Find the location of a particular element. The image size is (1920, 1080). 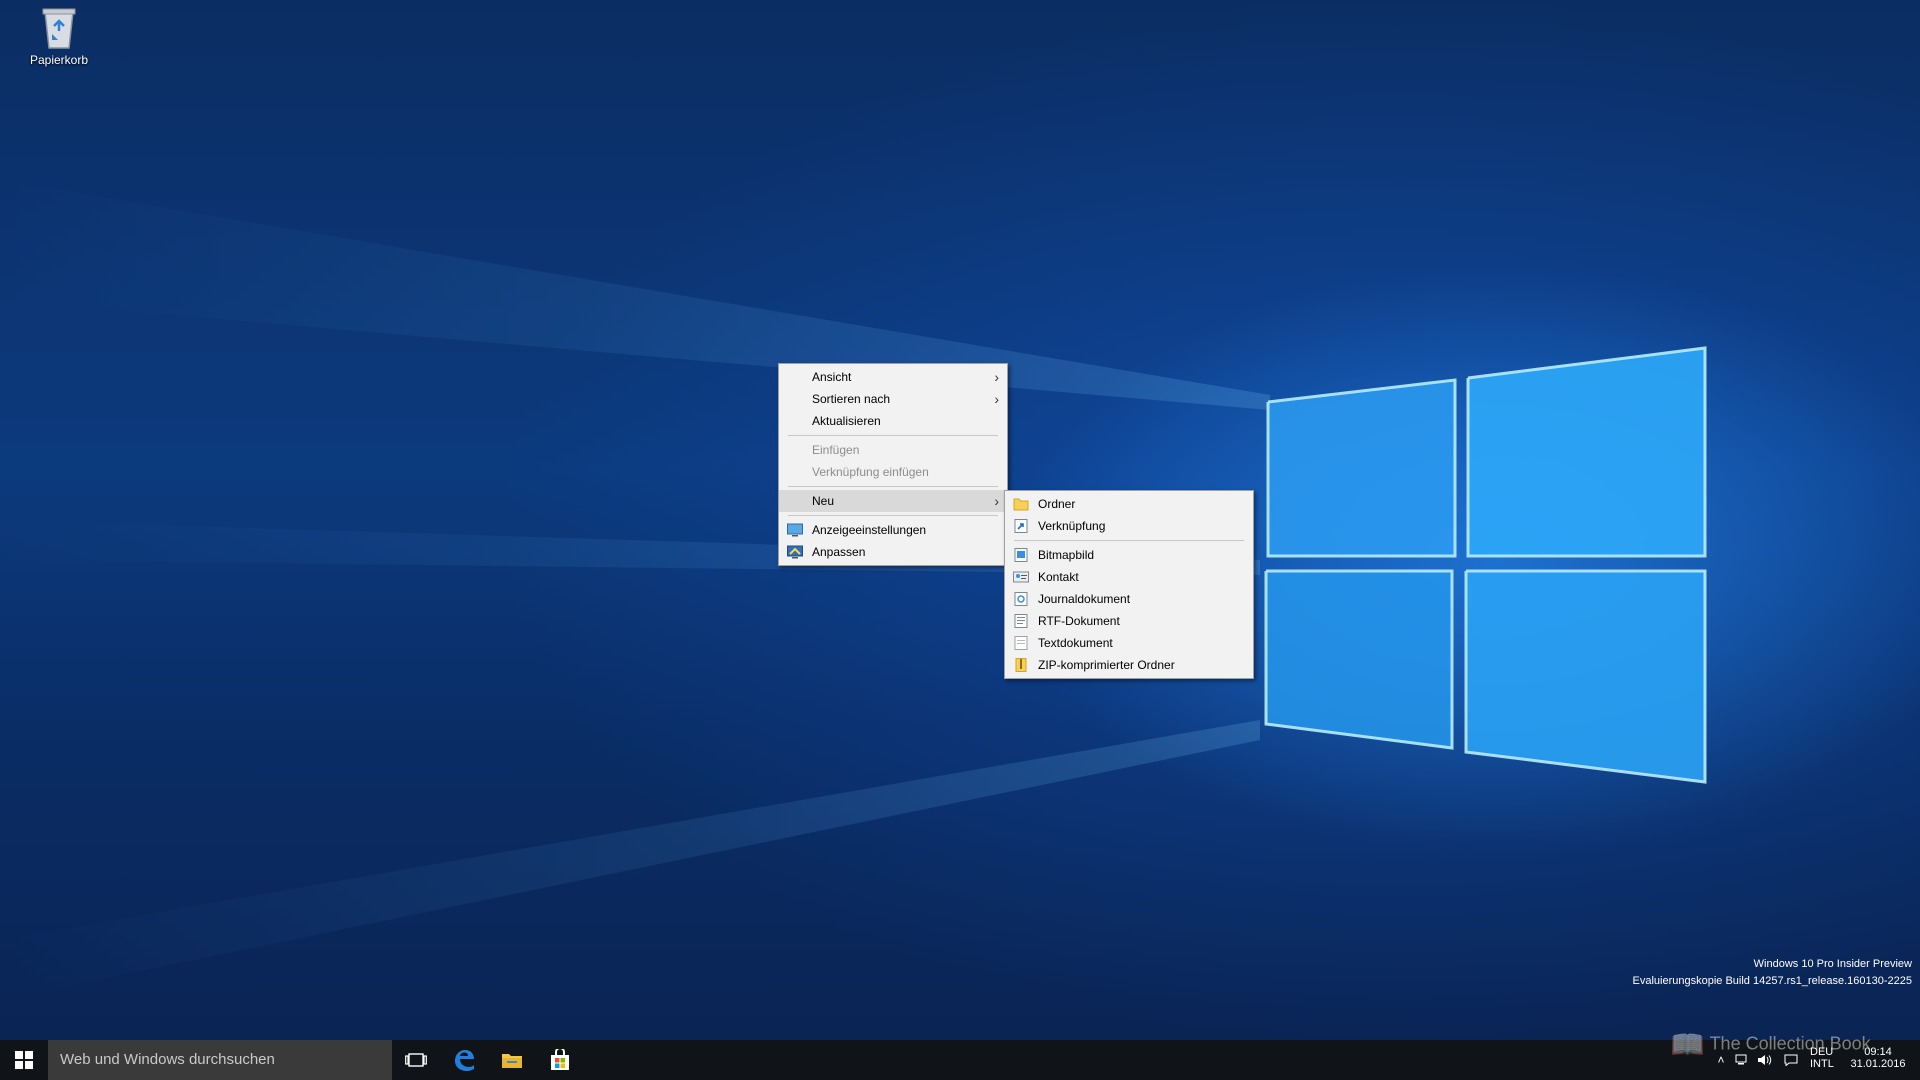

menu-item-label: Sortieren nach is located at coordinates (851, 399).